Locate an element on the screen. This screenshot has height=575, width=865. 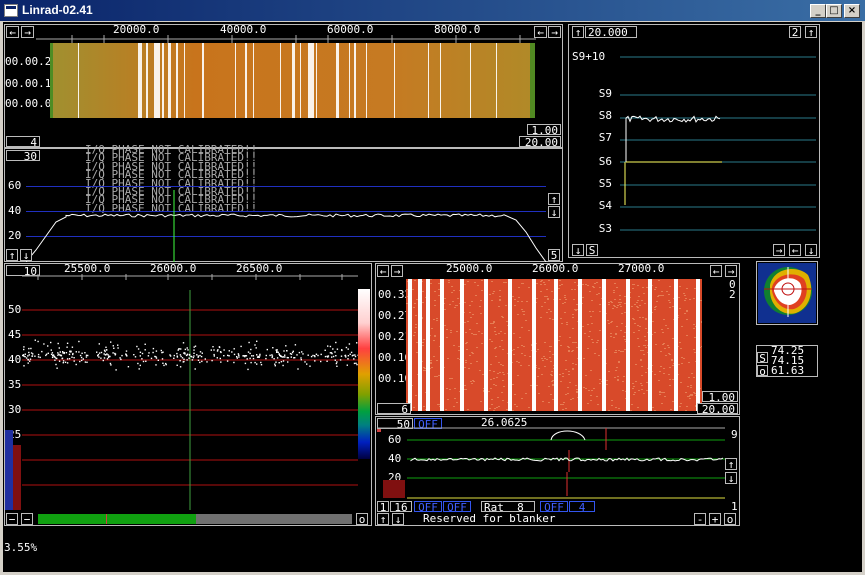
s-meter-box: 20.000 is located at coordinates (611, 32).